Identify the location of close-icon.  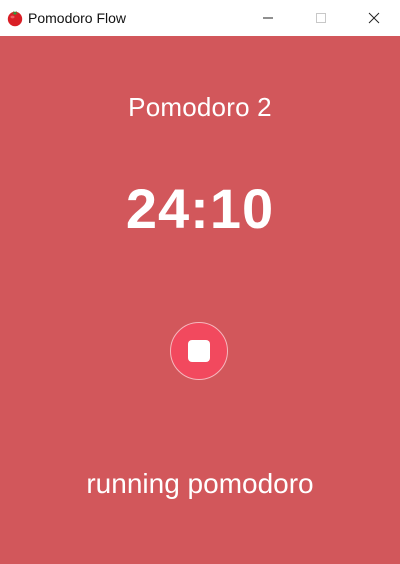
(373, 18).